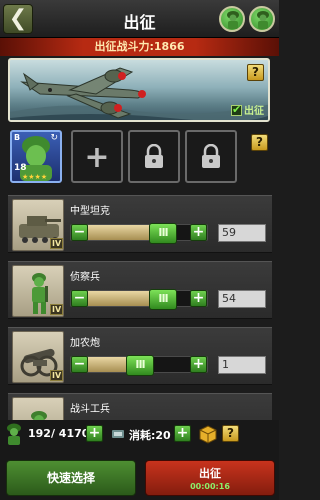  What do you see at coordinates (150, 435) in the screenshot?
I see `cost-label: 消耗:20` at bounding box center [150, 435].